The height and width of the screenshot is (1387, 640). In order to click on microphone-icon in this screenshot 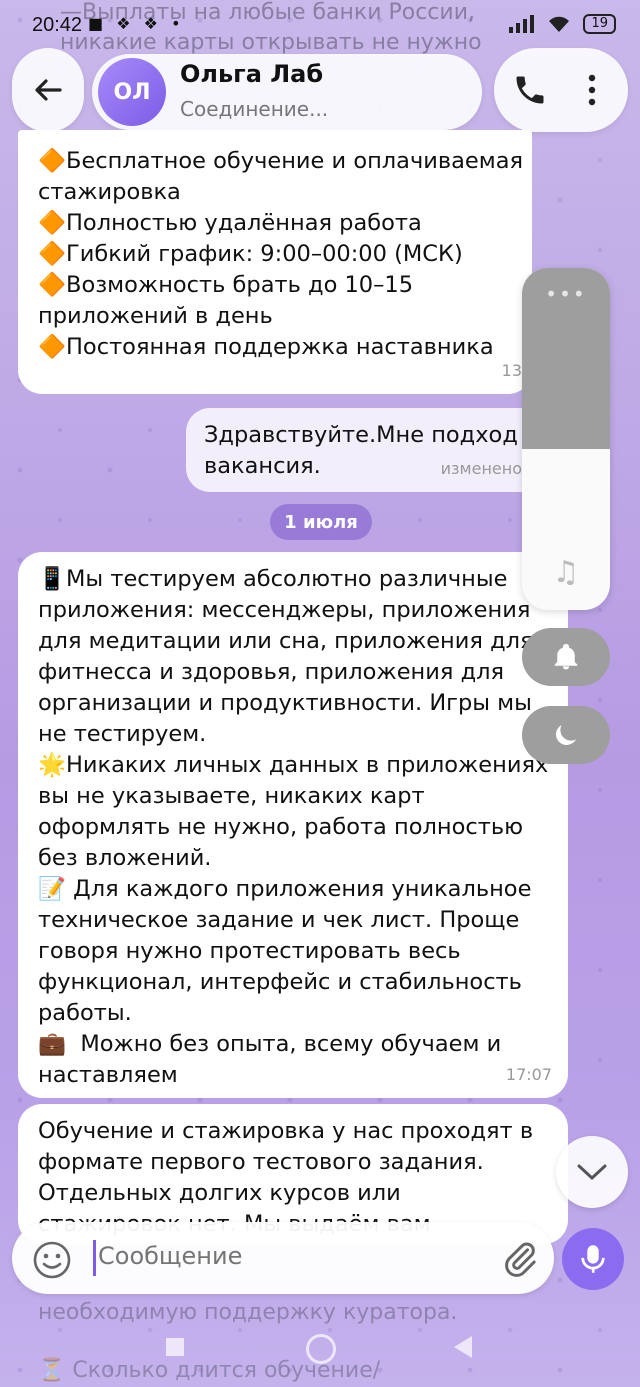, I will do `click(593, 1259)`.